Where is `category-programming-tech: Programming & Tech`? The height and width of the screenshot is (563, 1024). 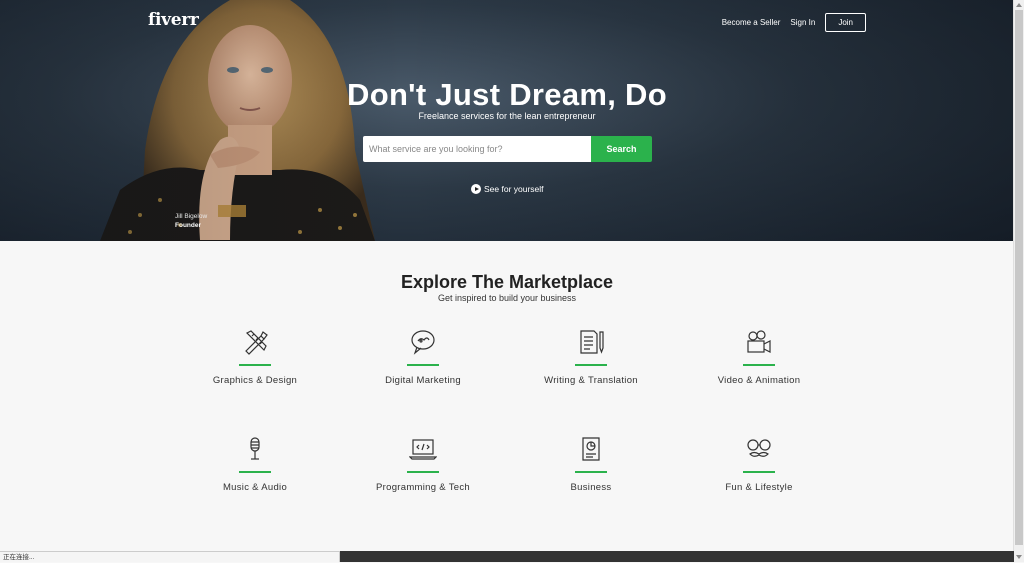
category-programming-tech: Programming & Tech is located at coordinates (423, 464).